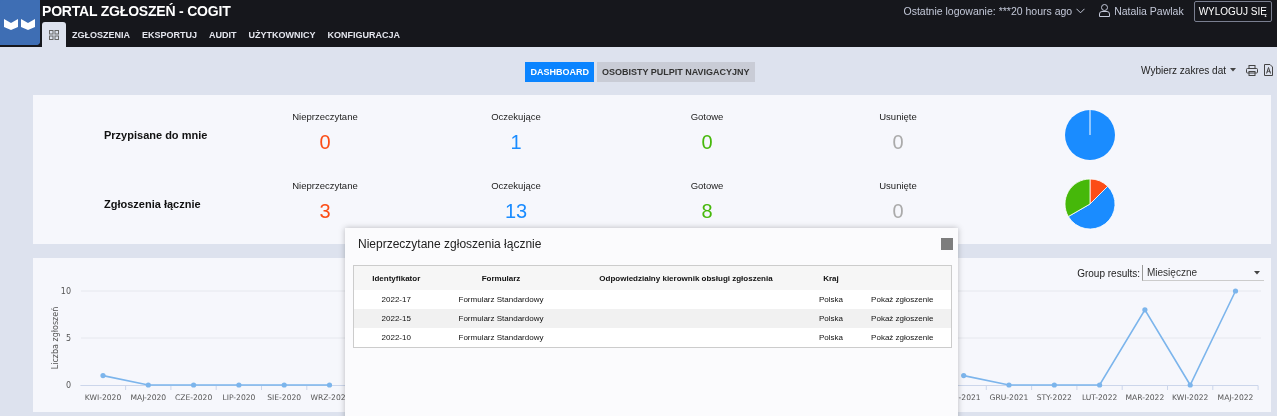  What do you see at coordinates (516, 211) in the screenshot?
I see `stat-value: 13` at bounding box center [516, 211].